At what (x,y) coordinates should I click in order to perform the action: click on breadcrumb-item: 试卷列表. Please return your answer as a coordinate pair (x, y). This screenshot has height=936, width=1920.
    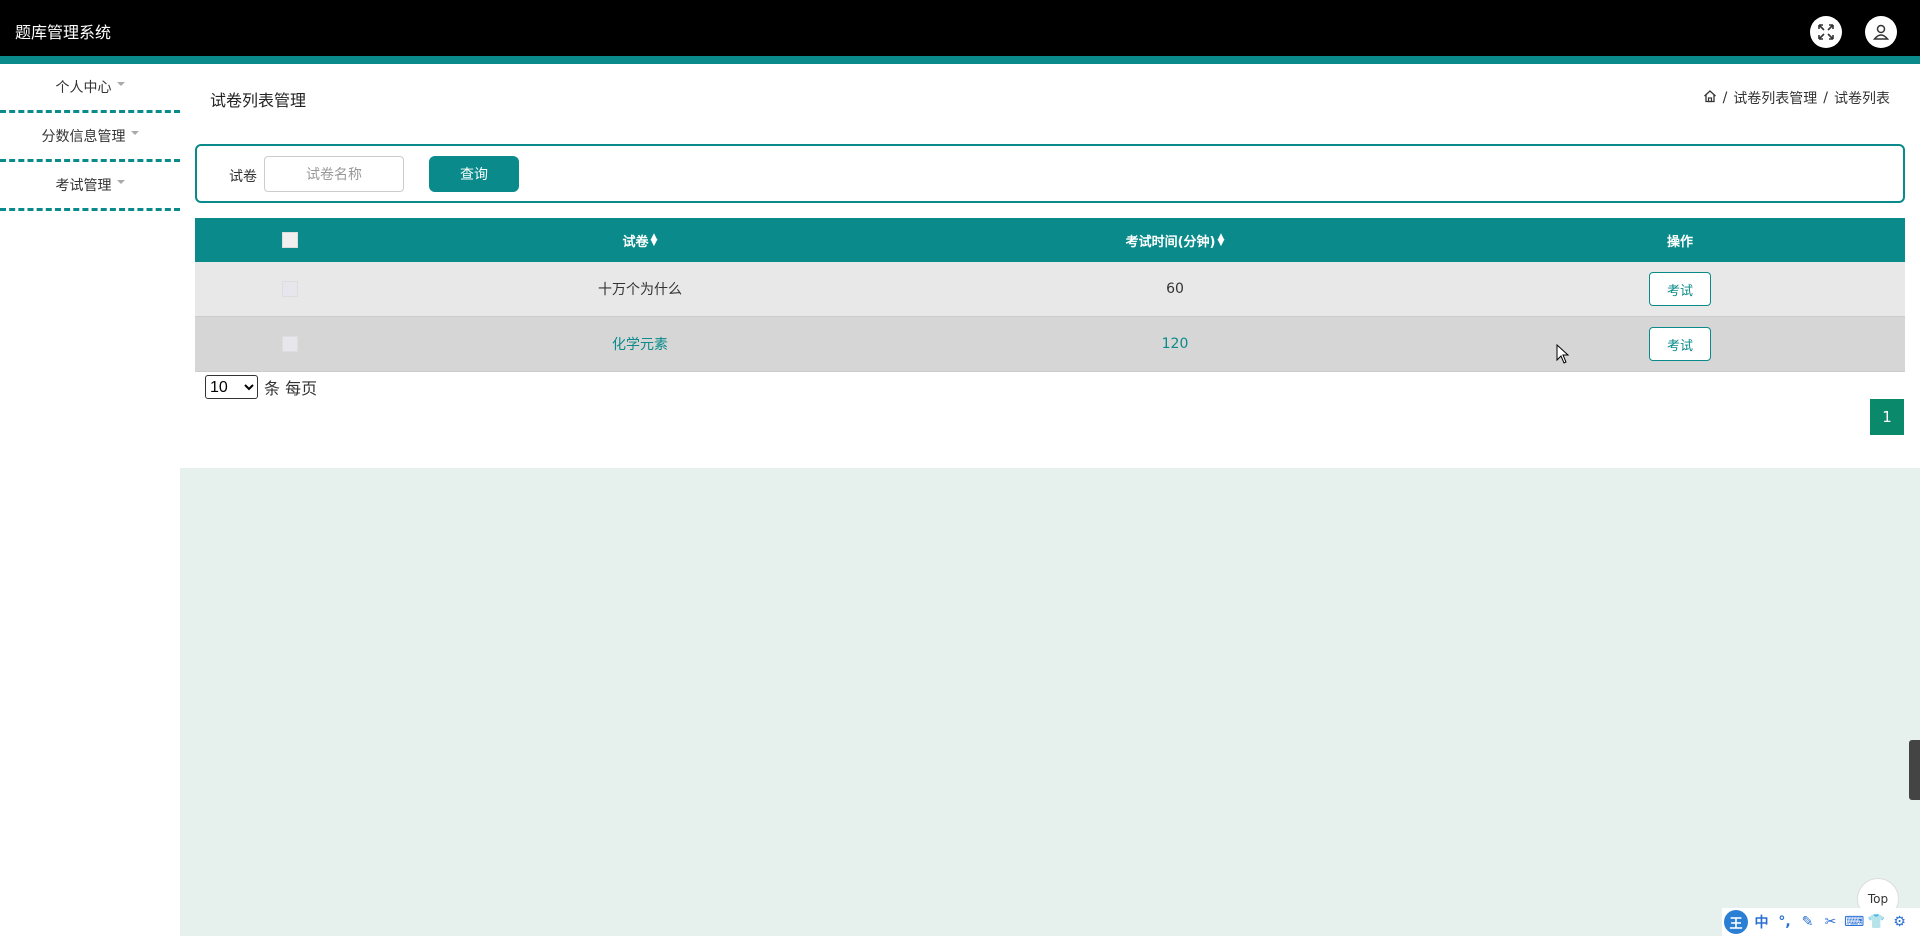
    Looking at the image, I should click on (1862, 99).